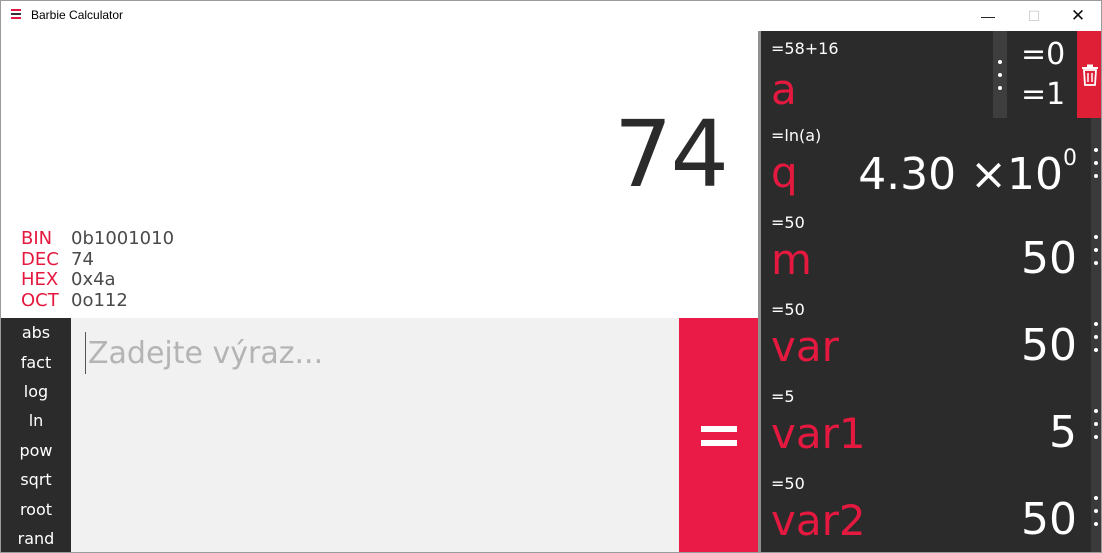 The height and width of the screenshot is (553, 1102). I want to click on variable-name: q, so click(784, 172).